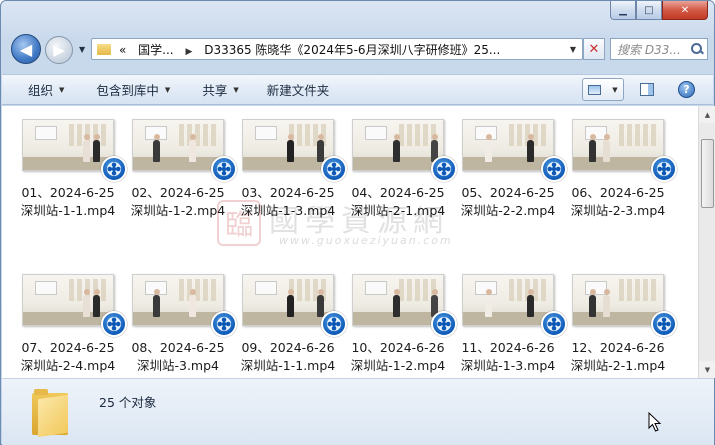  Describe the element at coordinates (188, 52) in the screenshot. I see `chevron-right-icon: ▶` at that location.